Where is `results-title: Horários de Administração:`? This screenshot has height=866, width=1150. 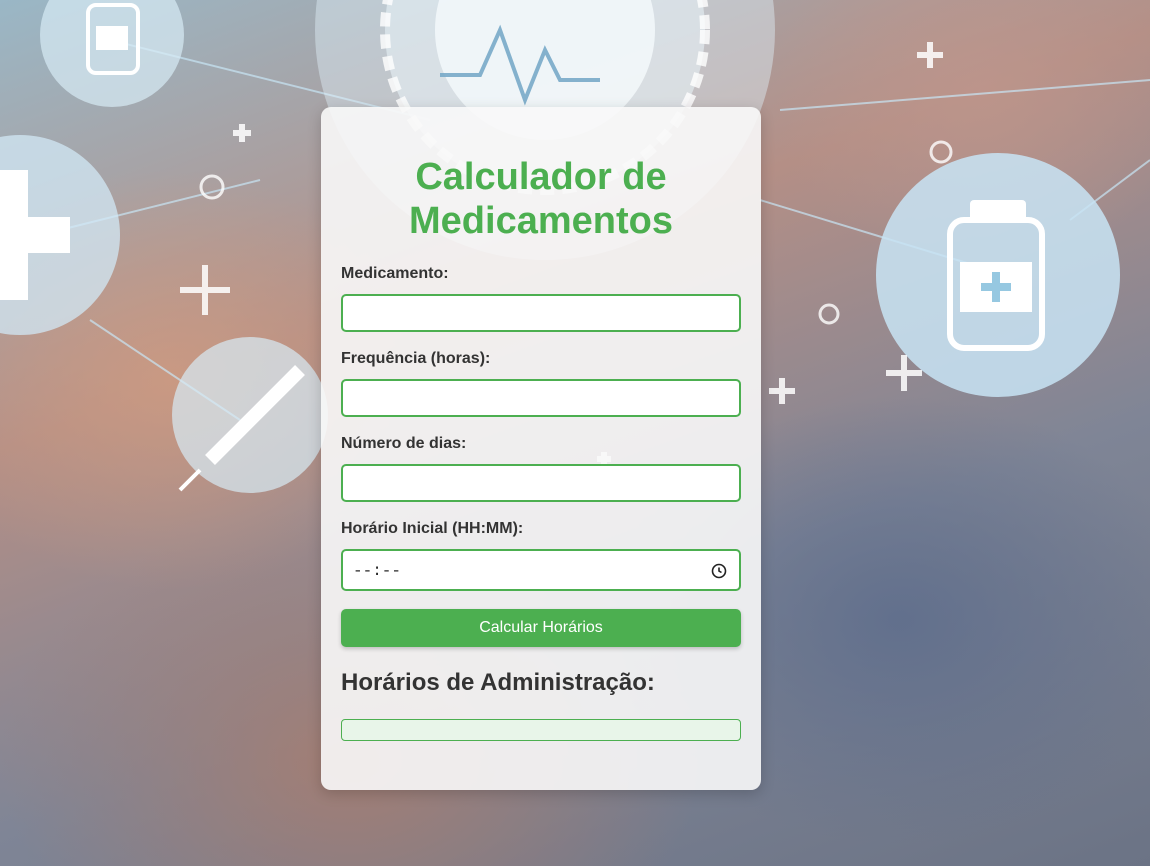 results-title: Horários de Administração: is located at coordinates (498, 682).